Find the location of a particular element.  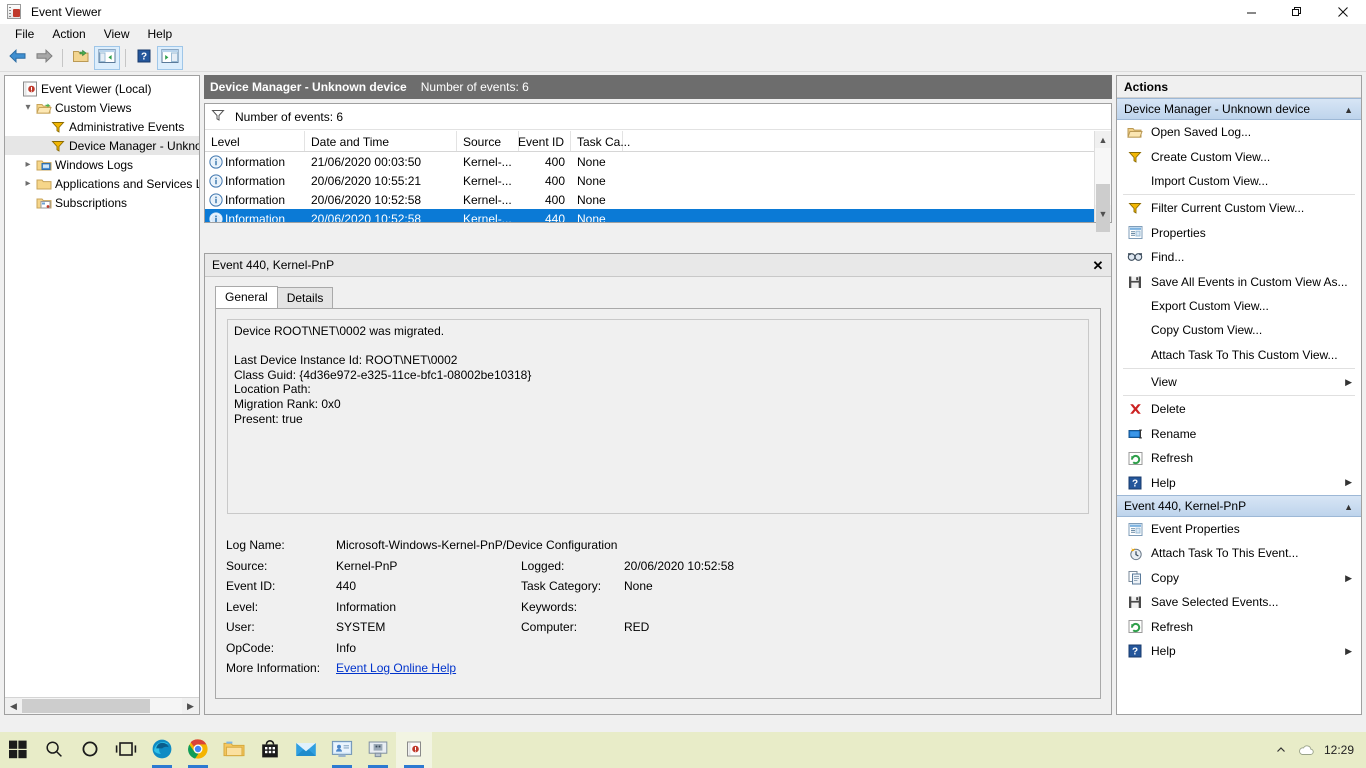

menu-item-view: View is located at coordinates (117, 34).